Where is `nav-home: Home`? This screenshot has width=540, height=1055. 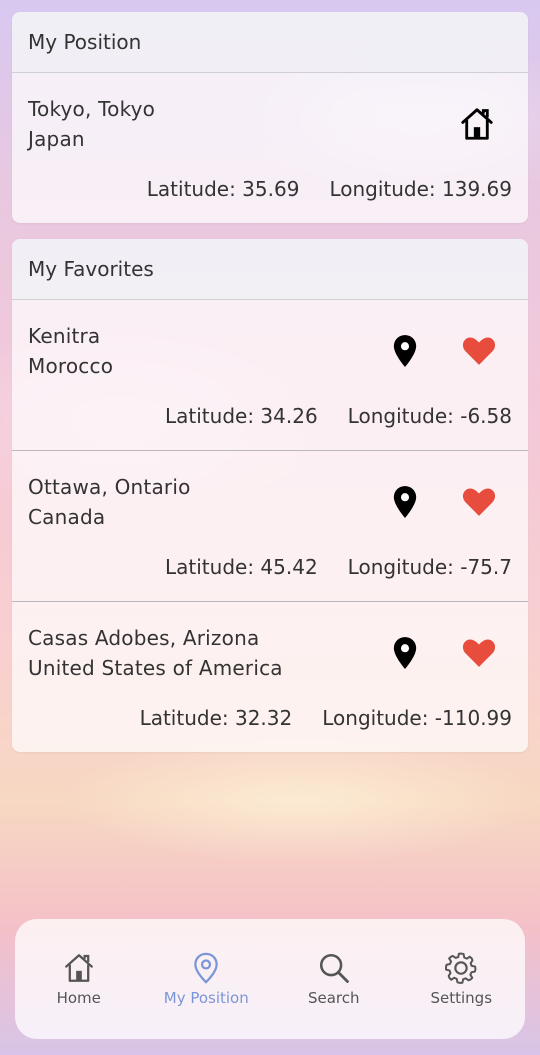 nav-home: Home is located at coordinates (79, 979).